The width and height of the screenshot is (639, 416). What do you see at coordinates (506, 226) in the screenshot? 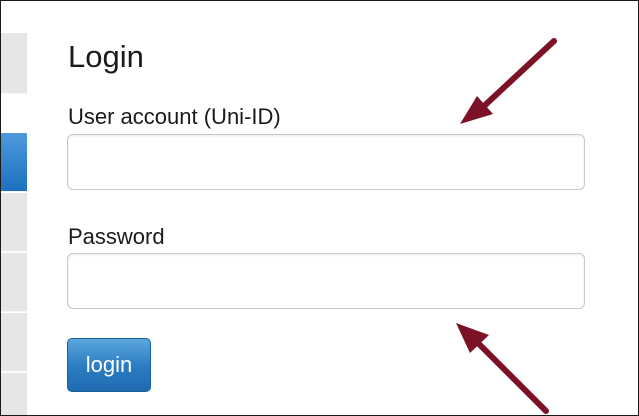
I see `annotation-arrows` at bounding box center [506, 226].